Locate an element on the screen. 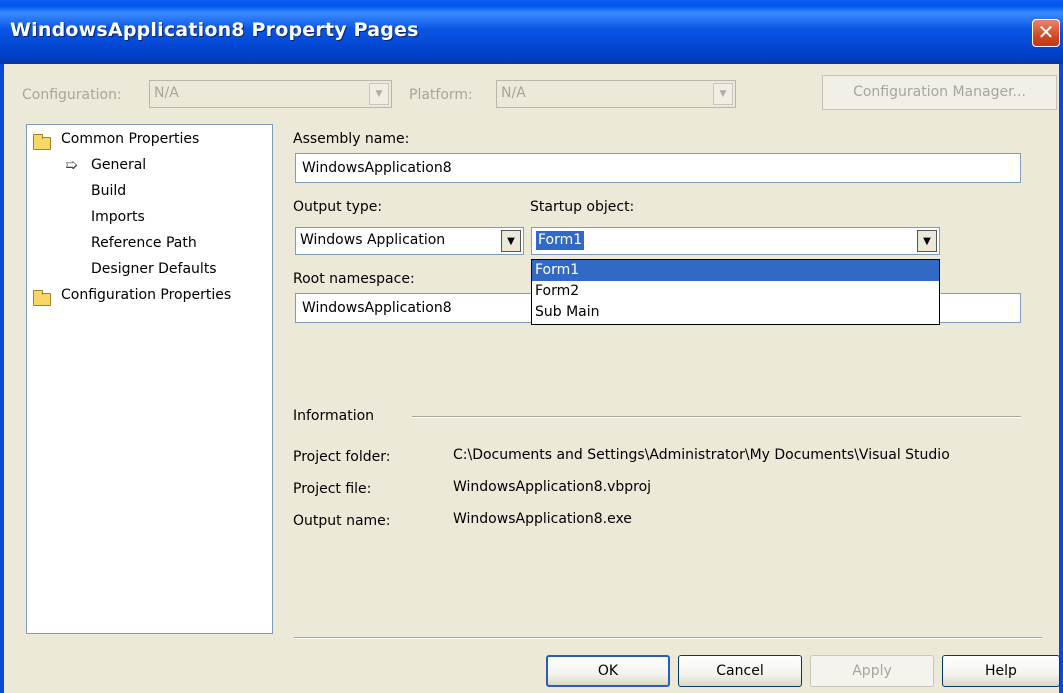  platform-label: Platform: is located at coordinates (441, 95).